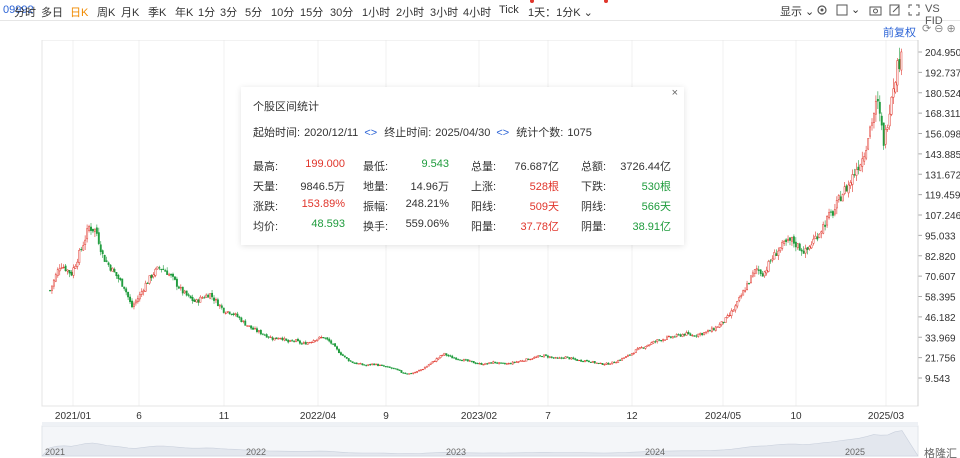  What do you see at coordinates (462, 133) in the screenshot?
I see `end-date: 2025/04/30` at bounding box center [462, 133].